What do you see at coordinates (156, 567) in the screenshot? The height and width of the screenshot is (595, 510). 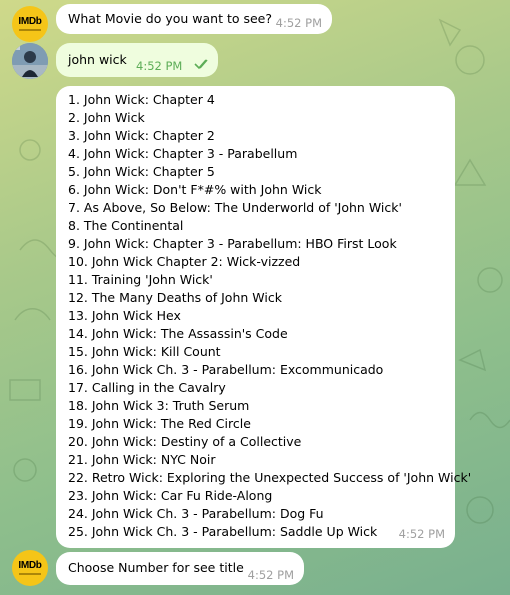 I see `message-text: Choose Number for see title` at bounding box center [156, 567].